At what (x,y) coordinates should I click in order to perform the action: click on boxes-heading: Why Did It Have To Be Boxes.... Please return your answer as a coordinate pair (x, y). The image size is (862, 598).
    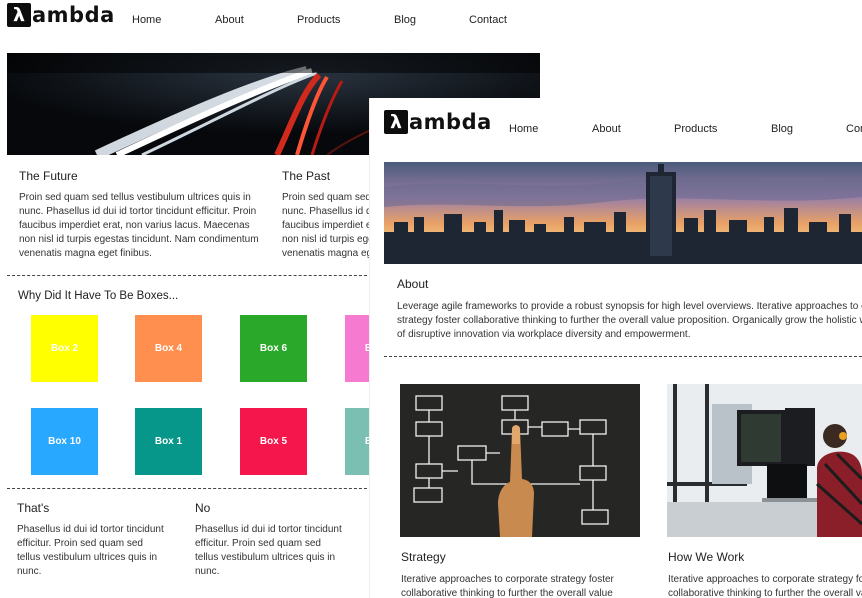
    Looking at the image, I should click on (98, 296).